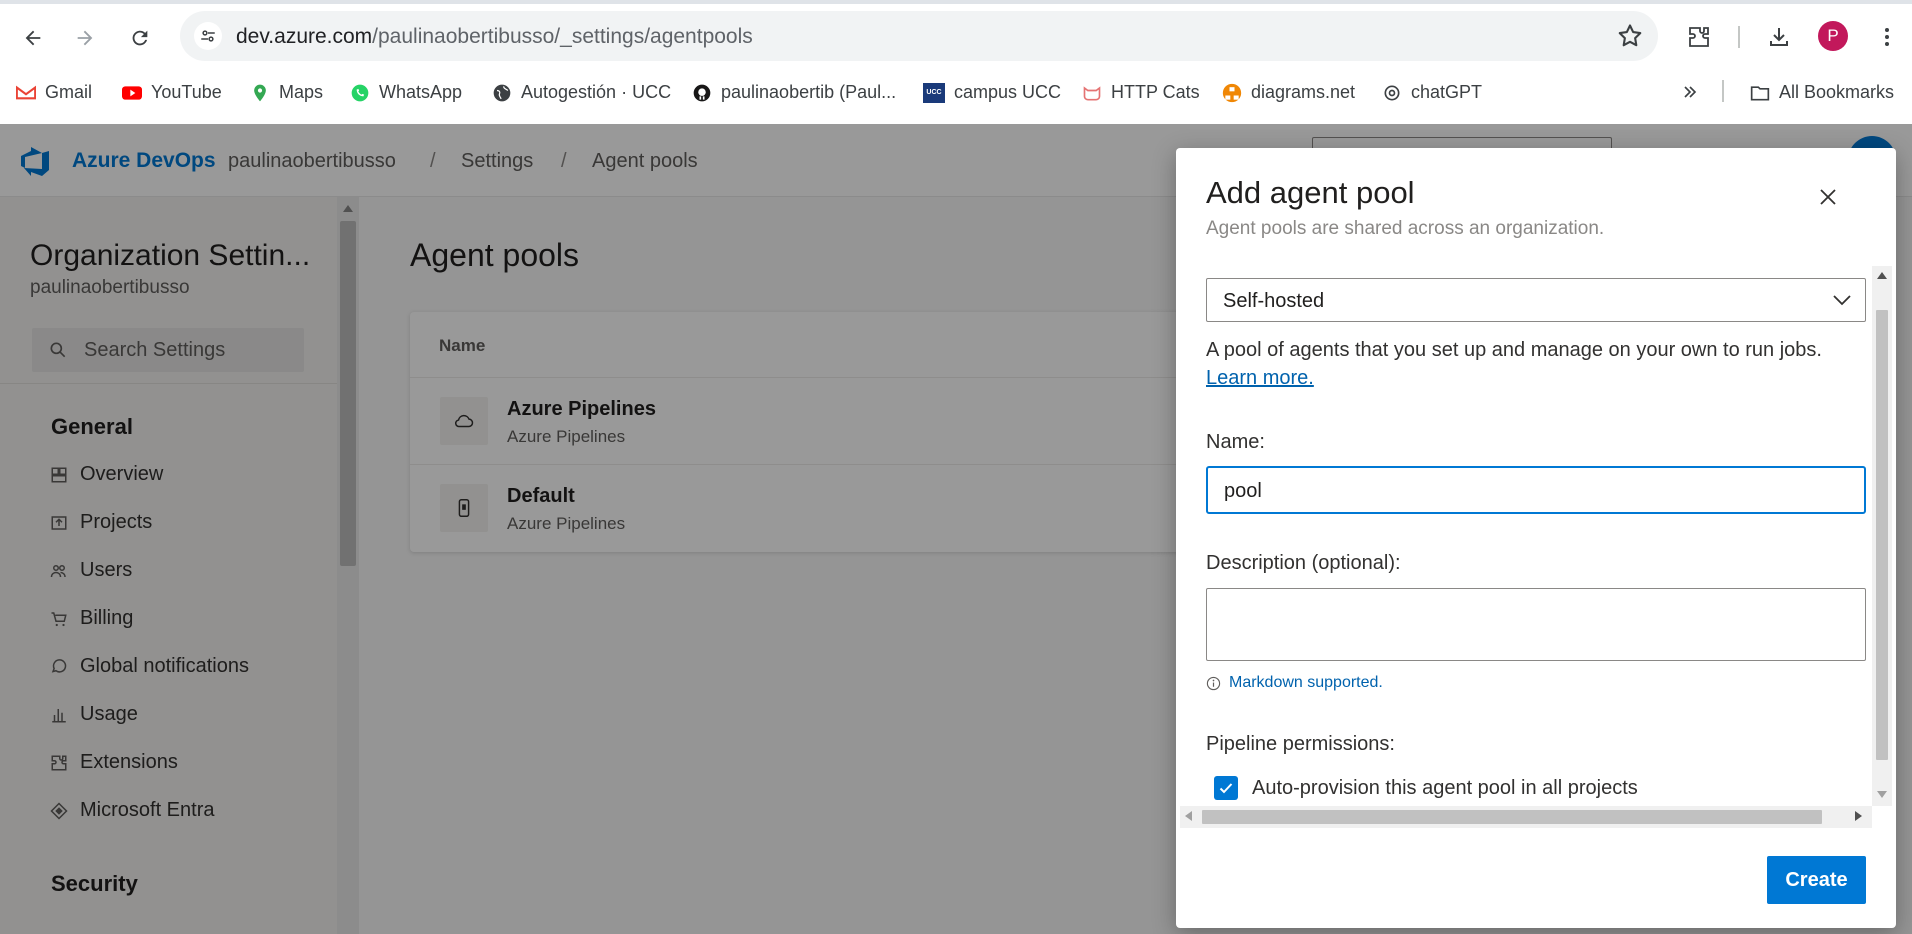 Image resolution: width=1912 pixels, height=934 pixels. What do you see at coordinates (1232, 93) in the screenshot?
I see `diagrams-icon` at bounding box center [1232, 93].